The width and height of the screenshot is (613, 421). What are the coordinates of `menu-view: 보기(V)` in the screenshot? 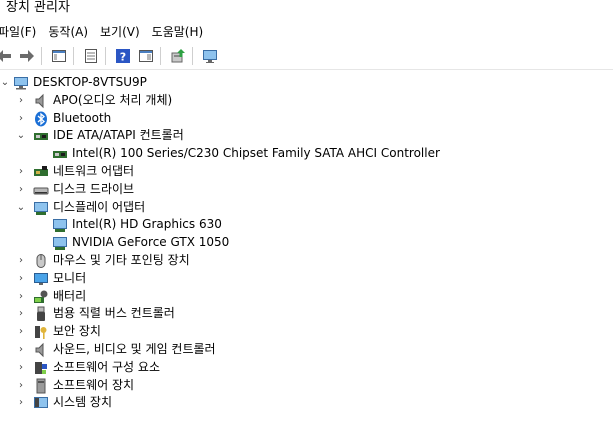 It's located at (124, 31).